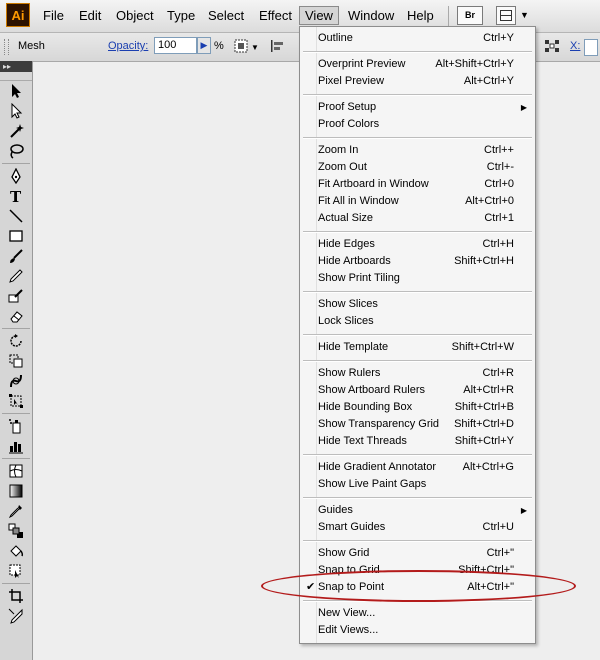  What do you see at coordinates (474, 64) in the screenshot?
I see `menu-item-shortcut: Alt+Shift+Ctrl+Y` at bounding box center [474, 64].